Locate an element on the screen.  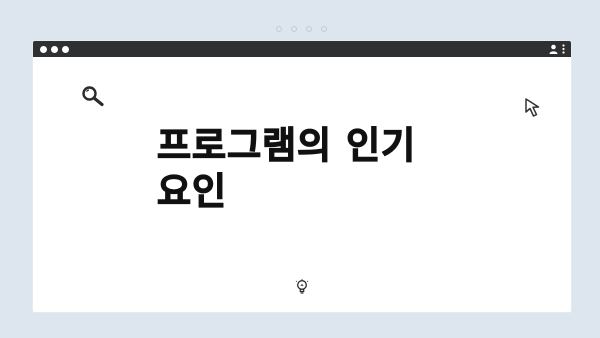
page-indicator is located at coordinates (301, 29).